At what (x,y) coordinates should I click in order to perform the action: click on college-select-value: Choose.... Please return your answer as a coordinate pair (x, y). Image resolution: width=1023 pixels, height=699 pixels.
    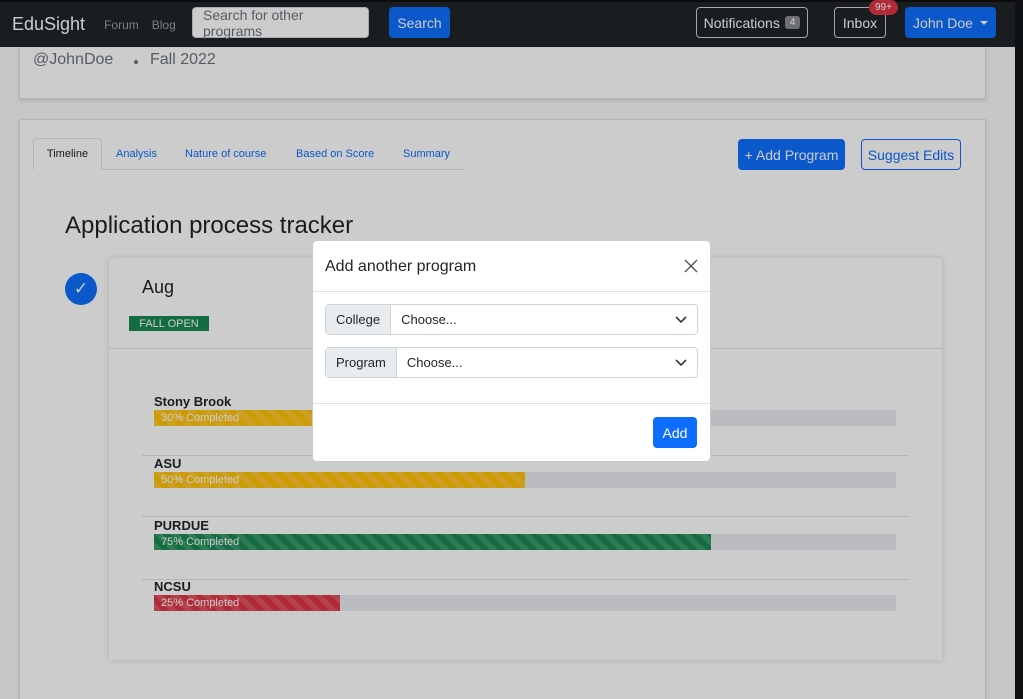
    Looking at the image, I should click on (429, 319).